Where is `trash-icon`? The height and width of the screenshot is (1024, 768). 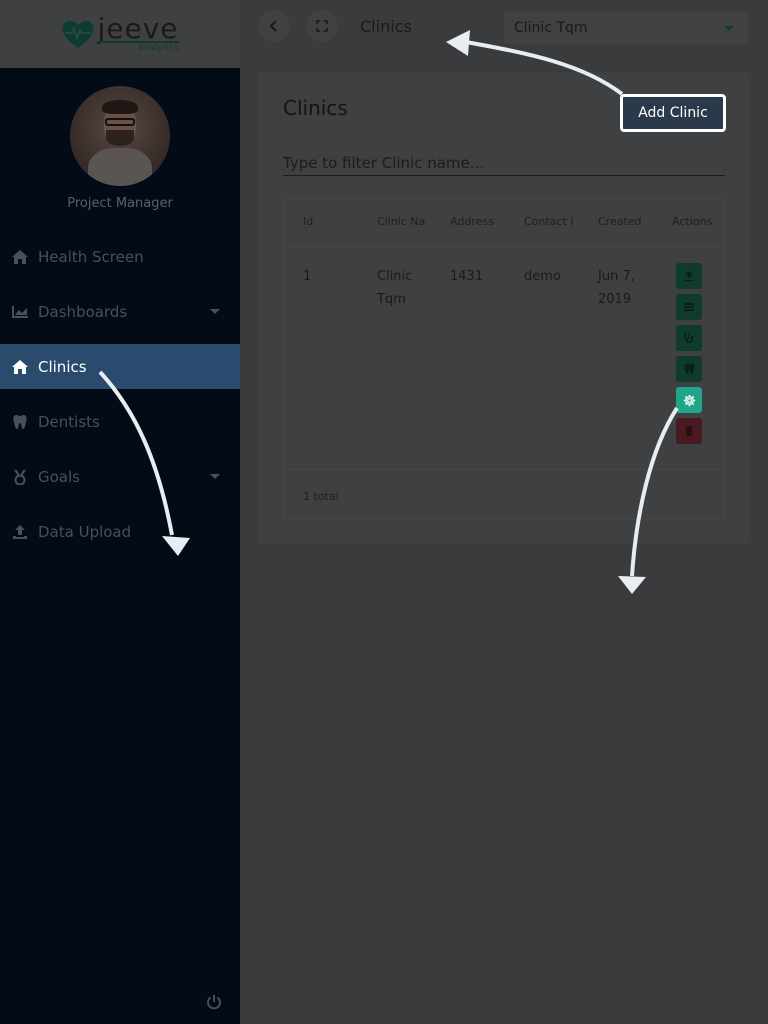
trash-icon is located at coordinates (689, 430).